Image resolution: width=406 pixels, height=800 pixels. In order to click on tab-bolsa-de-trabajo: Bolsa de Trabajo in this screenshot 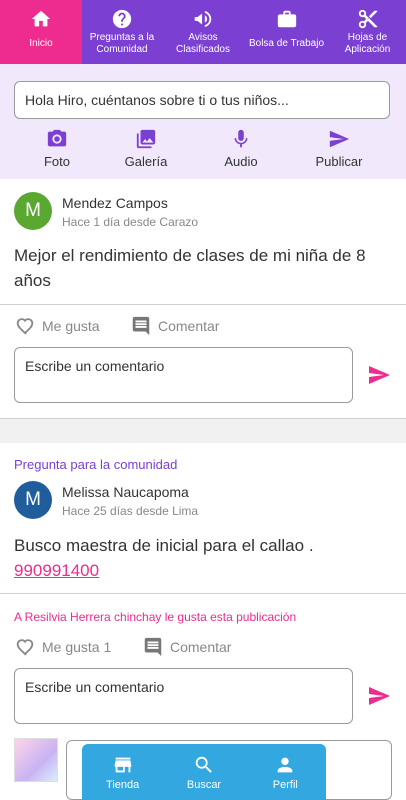, I will do `click(286, 32)`.